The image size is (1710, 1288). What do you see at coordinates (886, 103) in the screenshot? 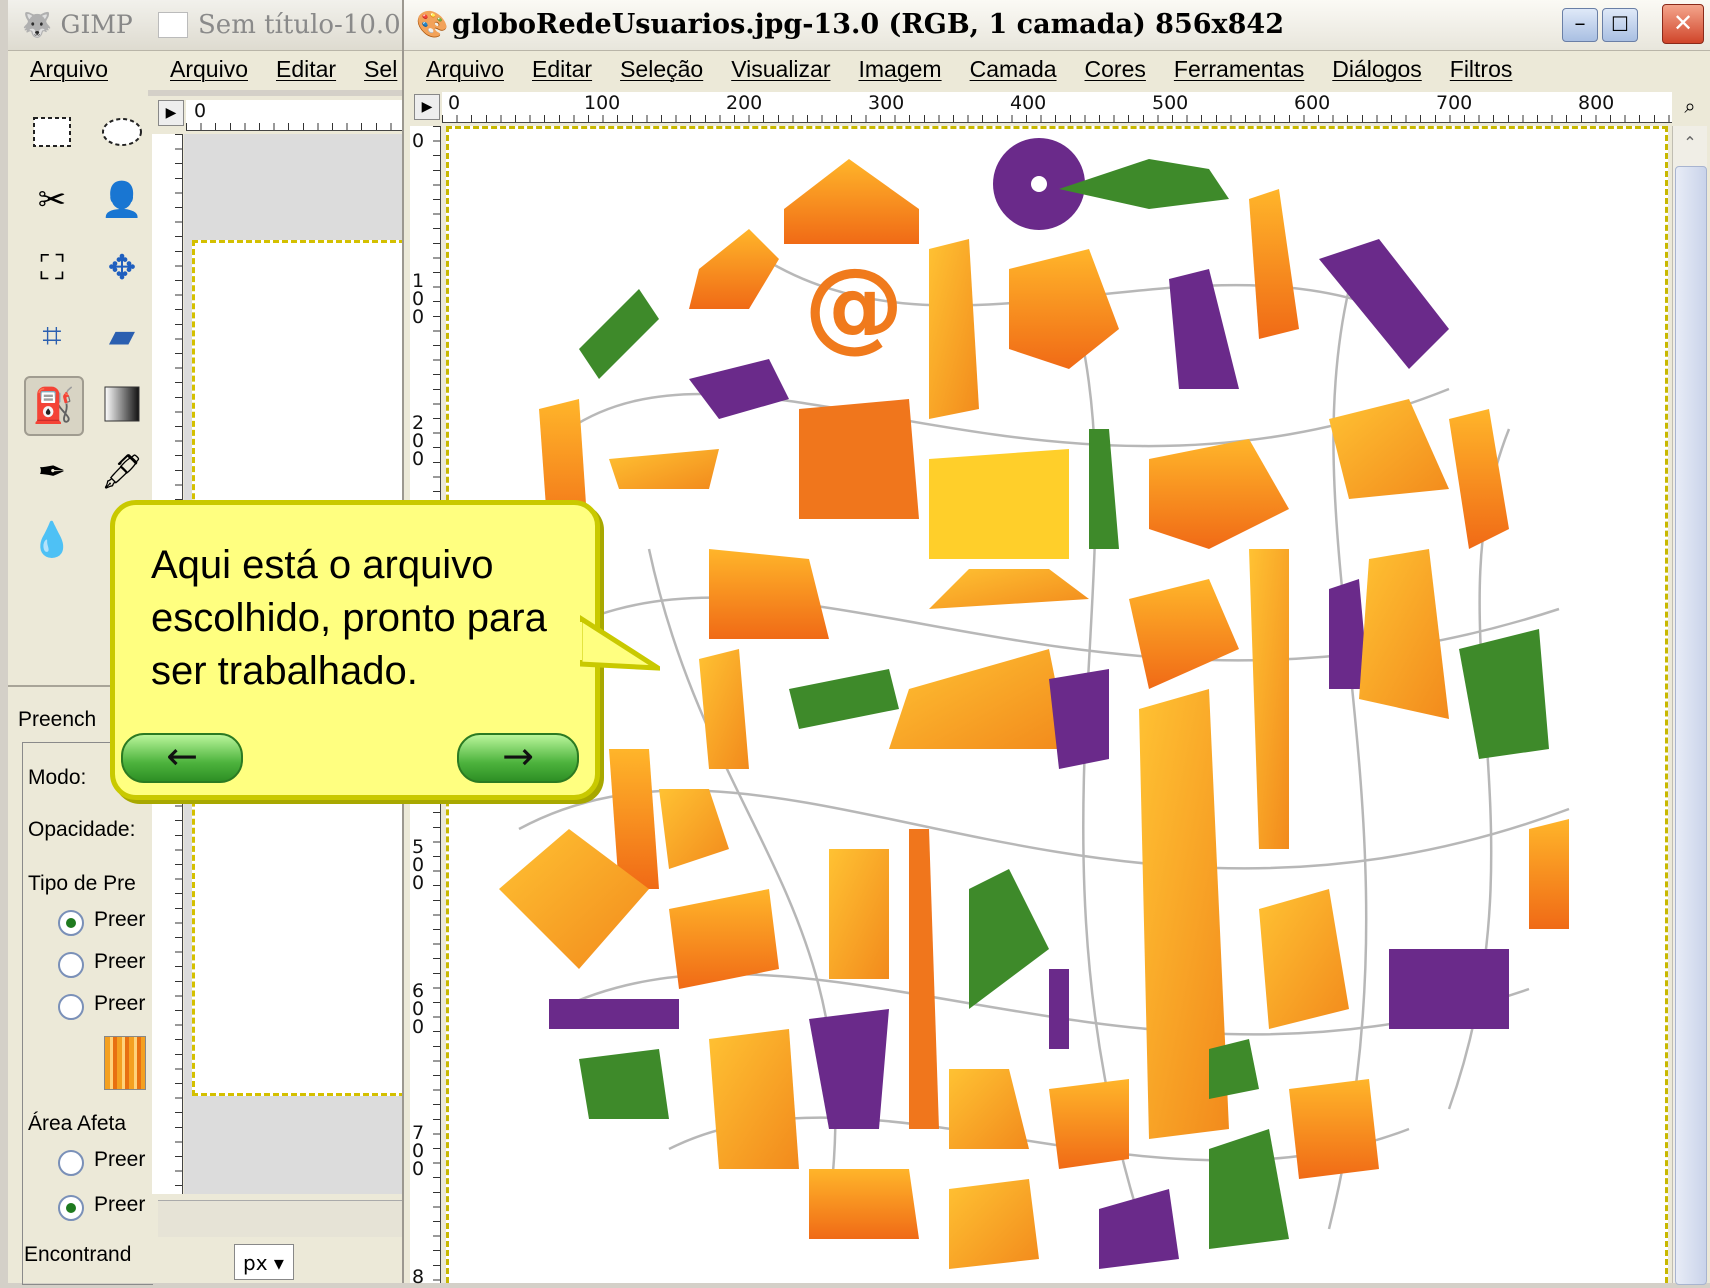
I see `ruler-h-300: 300` at bounding box center [886, 103].